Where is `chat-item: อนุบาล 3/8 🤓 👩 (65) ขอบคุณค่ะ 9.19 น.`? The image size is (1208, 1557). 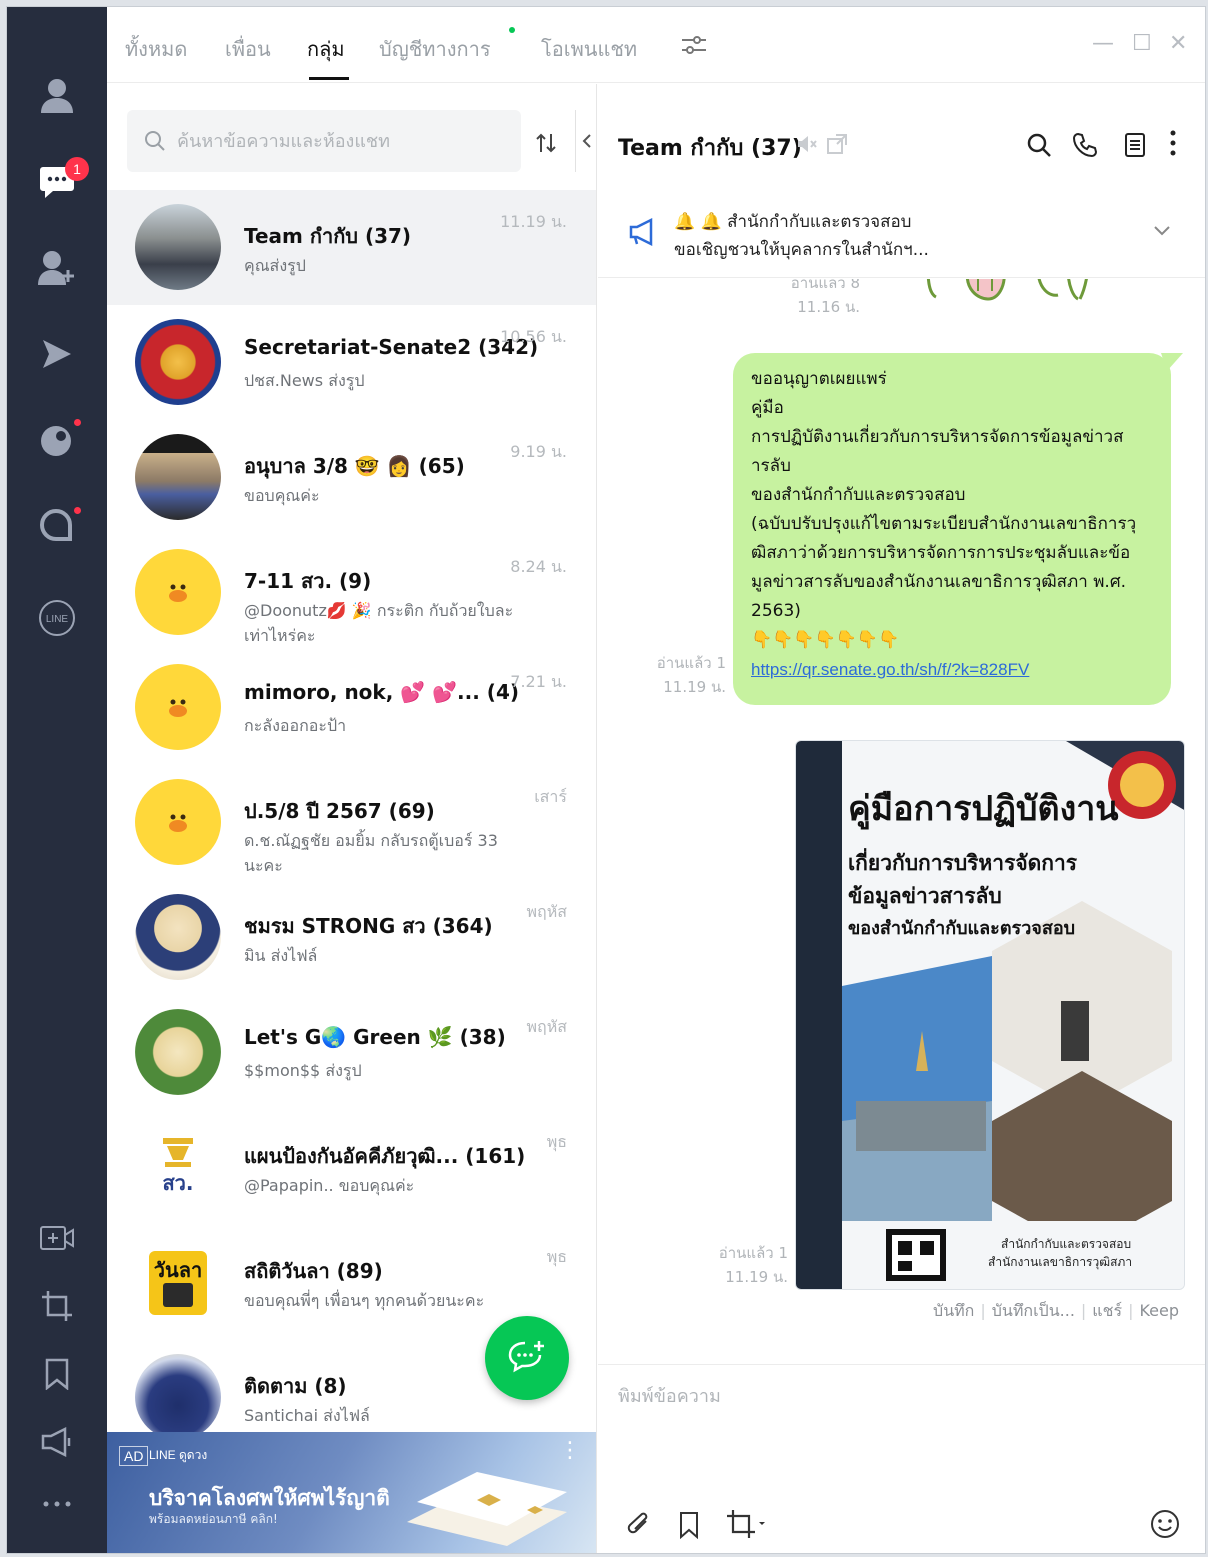
chat-item: อนุบาล 3/8 🤓 👩 (65) ขอบคุณค่ะ 9.19 น. is located at coordinates (351, 477).